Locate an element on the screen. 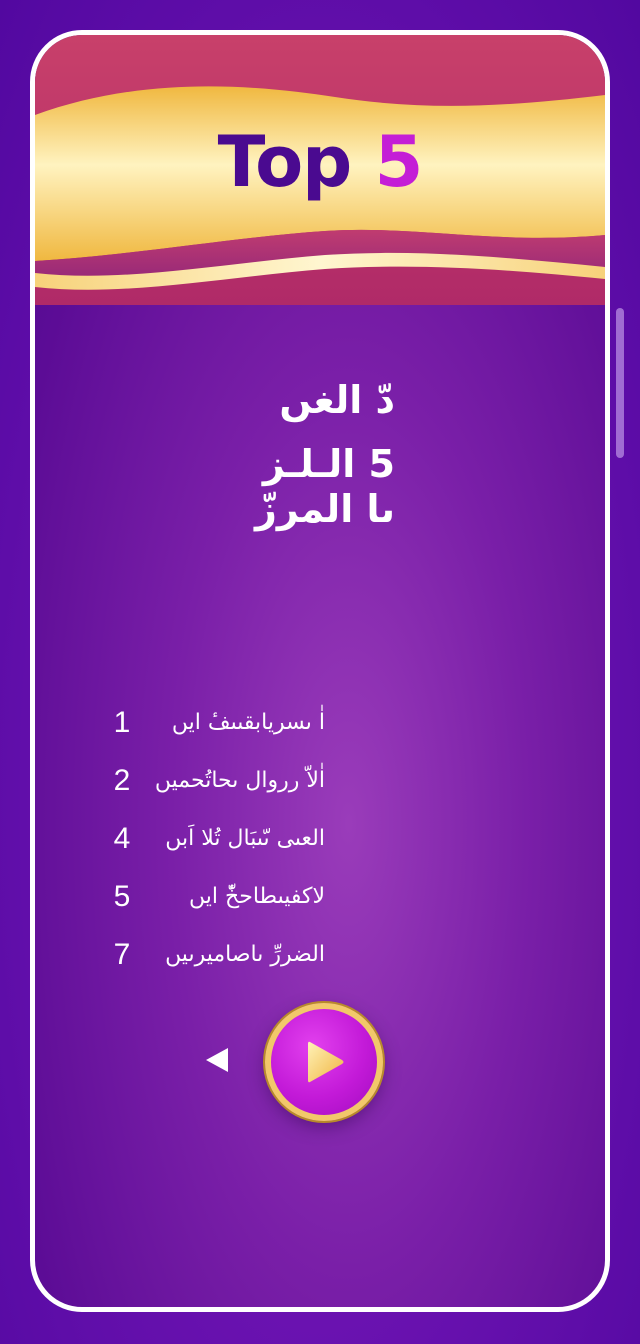 The image size is (640, 1344). play-button is located at coordinates (324, 1062).